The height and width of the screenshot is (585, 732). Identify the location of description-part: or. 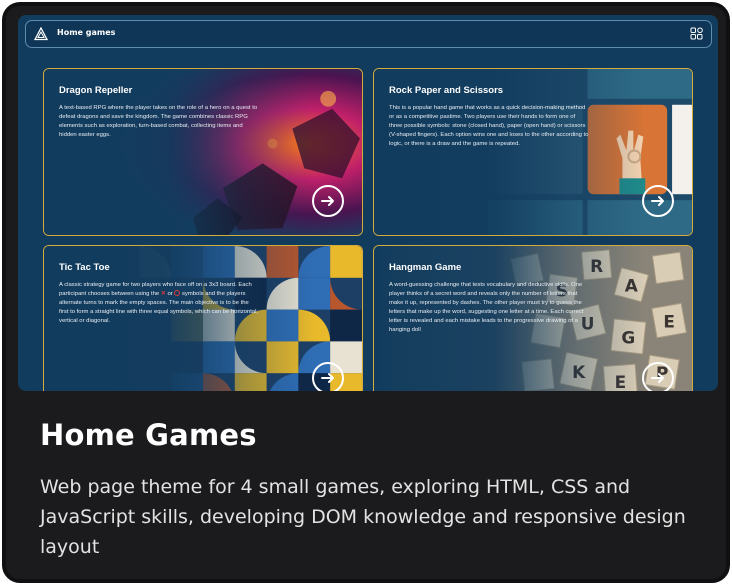
(170, 293).